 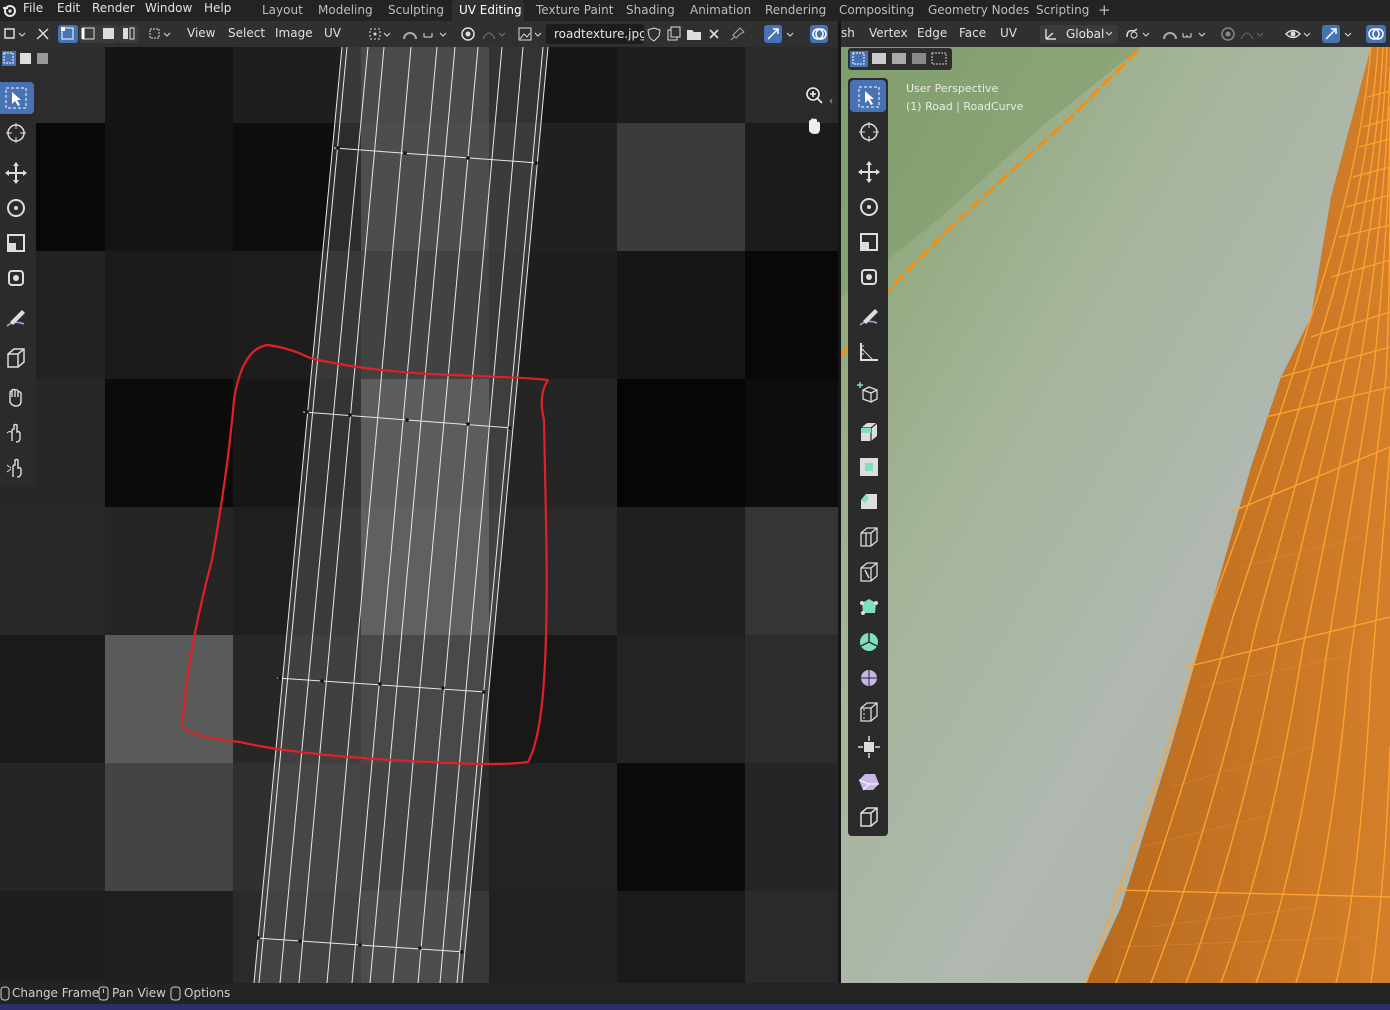 What do you see at coordinates (654, 34) in the screenshot?
I see `fake-user-shield-icon` at bounding box center [654, 34].